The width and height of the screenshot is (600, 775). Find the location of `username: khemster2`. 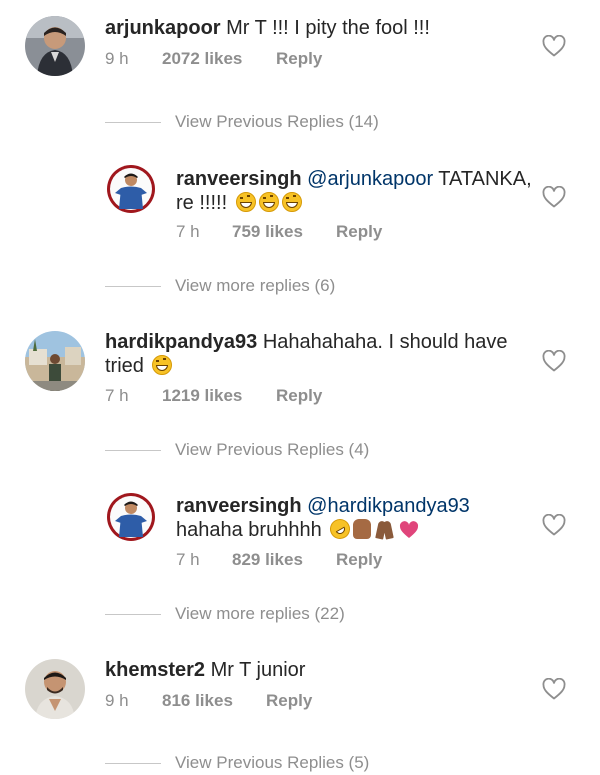

username: khemster2 is located at coordinates (155, 670).